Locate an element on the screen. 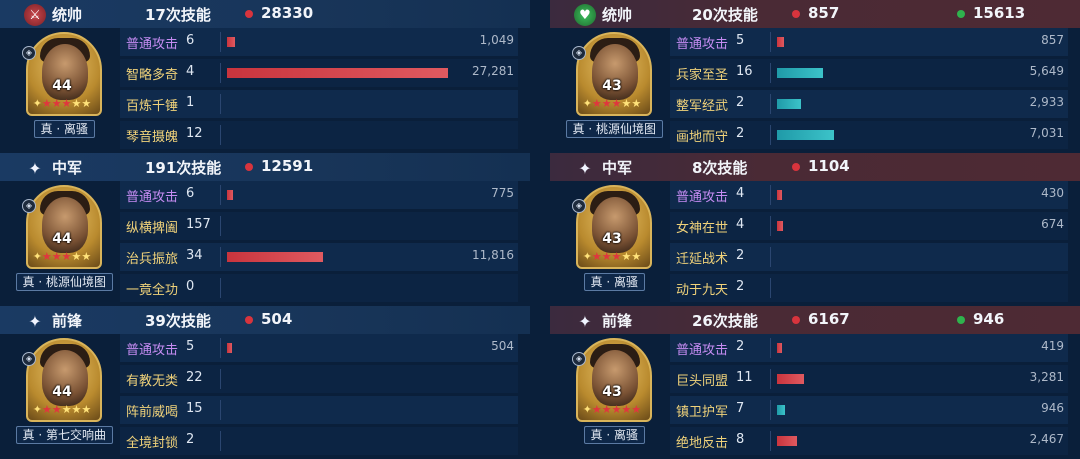  skill-value: 3,281 is located at coordinates (1046, 377).